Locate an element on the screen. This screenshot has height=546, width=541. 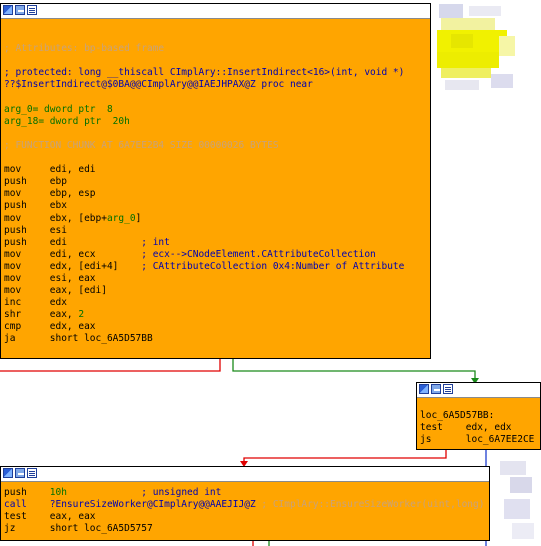
code-token: arg_0 is located at coordinates (121, 218).